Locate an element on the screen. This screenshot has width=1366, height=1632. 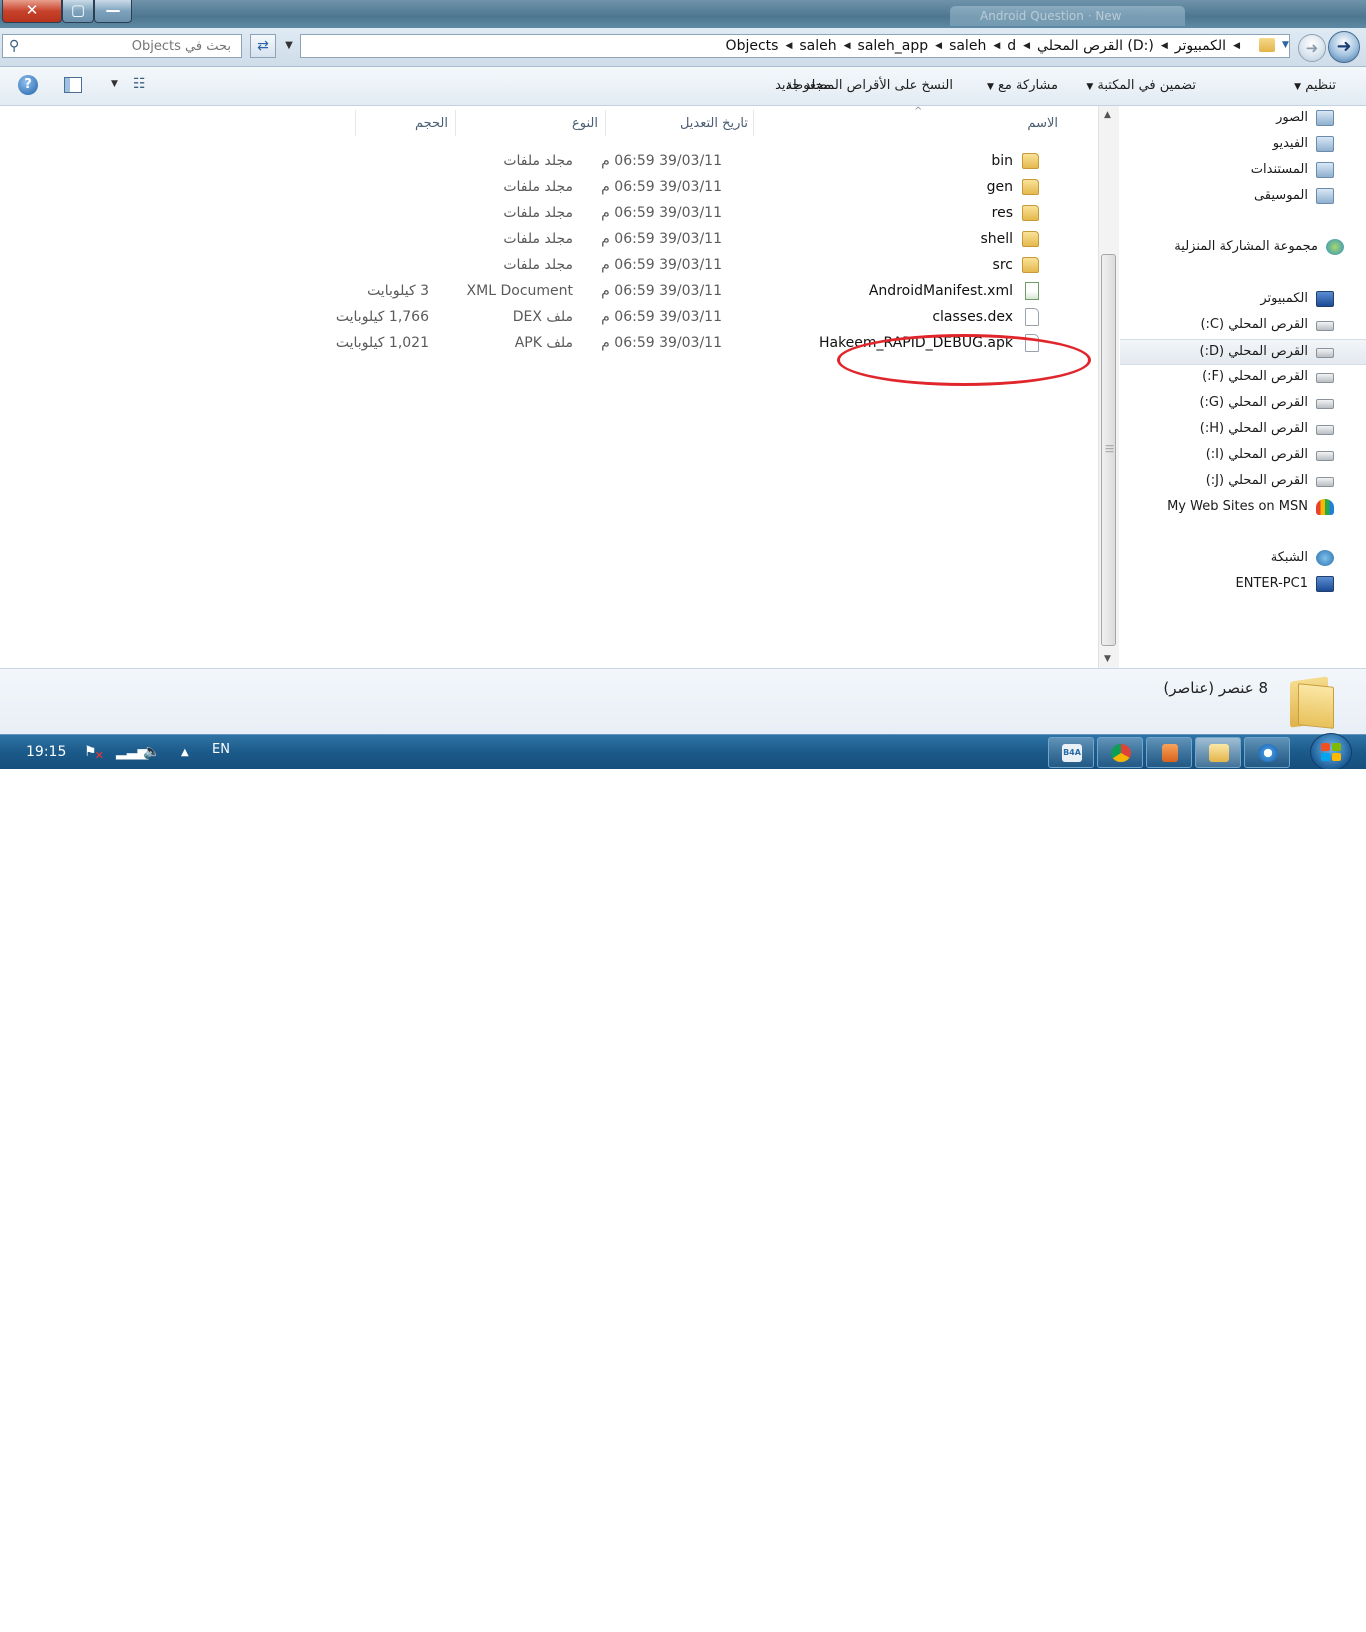
file-row-res: res 39/03/11 06:59 م مجلد ملفات is located at coordinates (715, 213).